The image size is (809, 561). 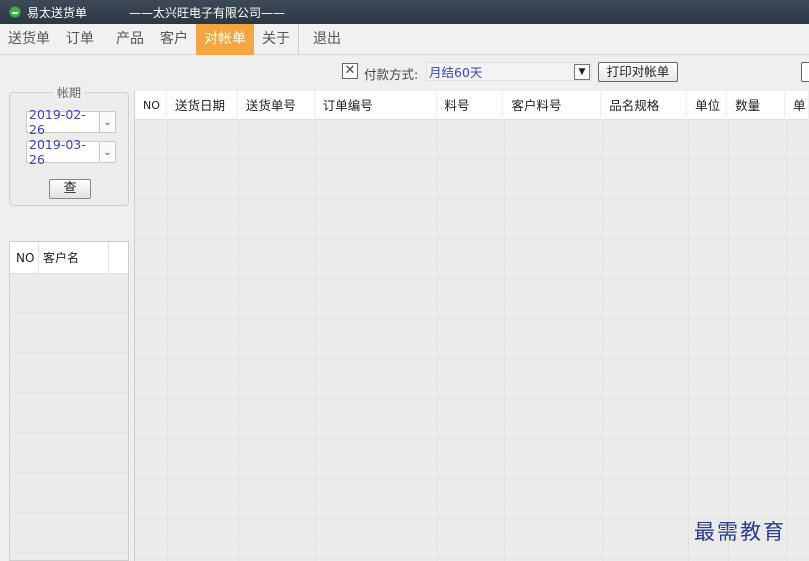 What do you see at coordinates (404, 39) in the screenshot?
I see `menu-bar: 送货单 订单 产品 客户 对帐单 关于 退出` at bounding box center [404, 39].